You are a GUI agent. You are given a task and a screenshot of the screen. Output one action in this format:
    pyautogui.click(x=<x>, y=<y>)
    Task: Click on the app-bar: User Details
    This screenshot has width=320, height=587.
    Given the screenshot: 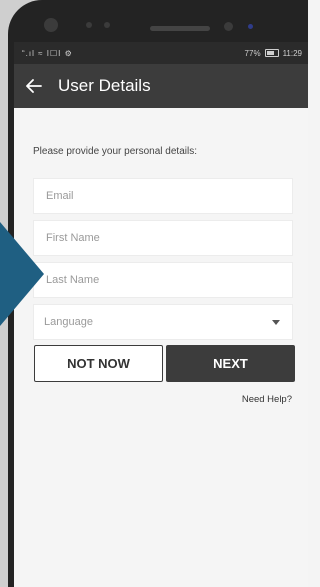 What is the action you would take?
    pyautogui.click(x=161, y=86)
    